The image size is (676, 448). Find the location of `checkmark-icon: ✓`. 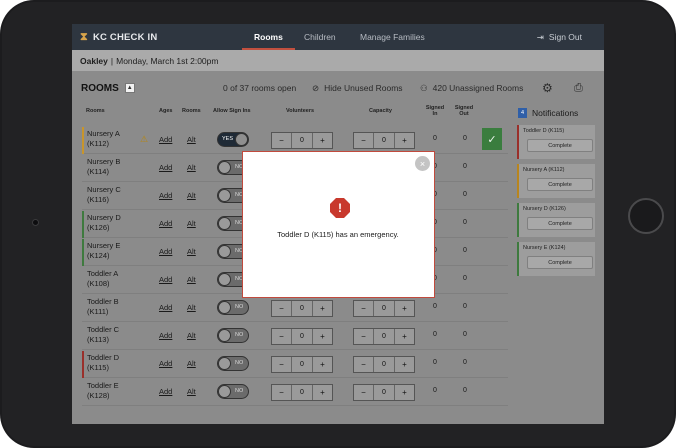

checkmark-icon: ✓ is located at coordinates (492, 139).